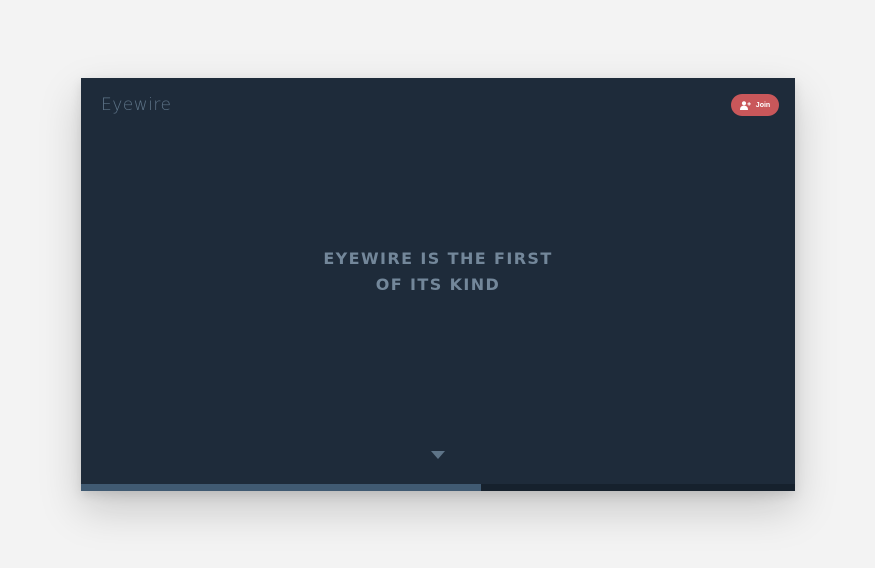 The height and width of the screenshot is (568, 875). Describe the element at coordinates (763, 105) in the screenshot. I see `join-button-label: Join` at that location.